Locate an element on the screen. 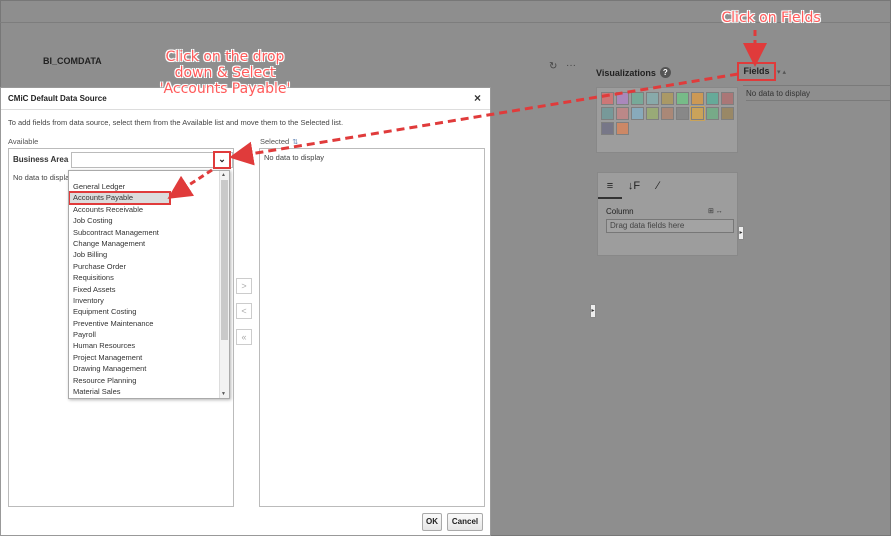 The height and width of the screenshot is (536, 891). dropdown-scrollbar: ▲ ▼ is located at coordinates (224, 284).